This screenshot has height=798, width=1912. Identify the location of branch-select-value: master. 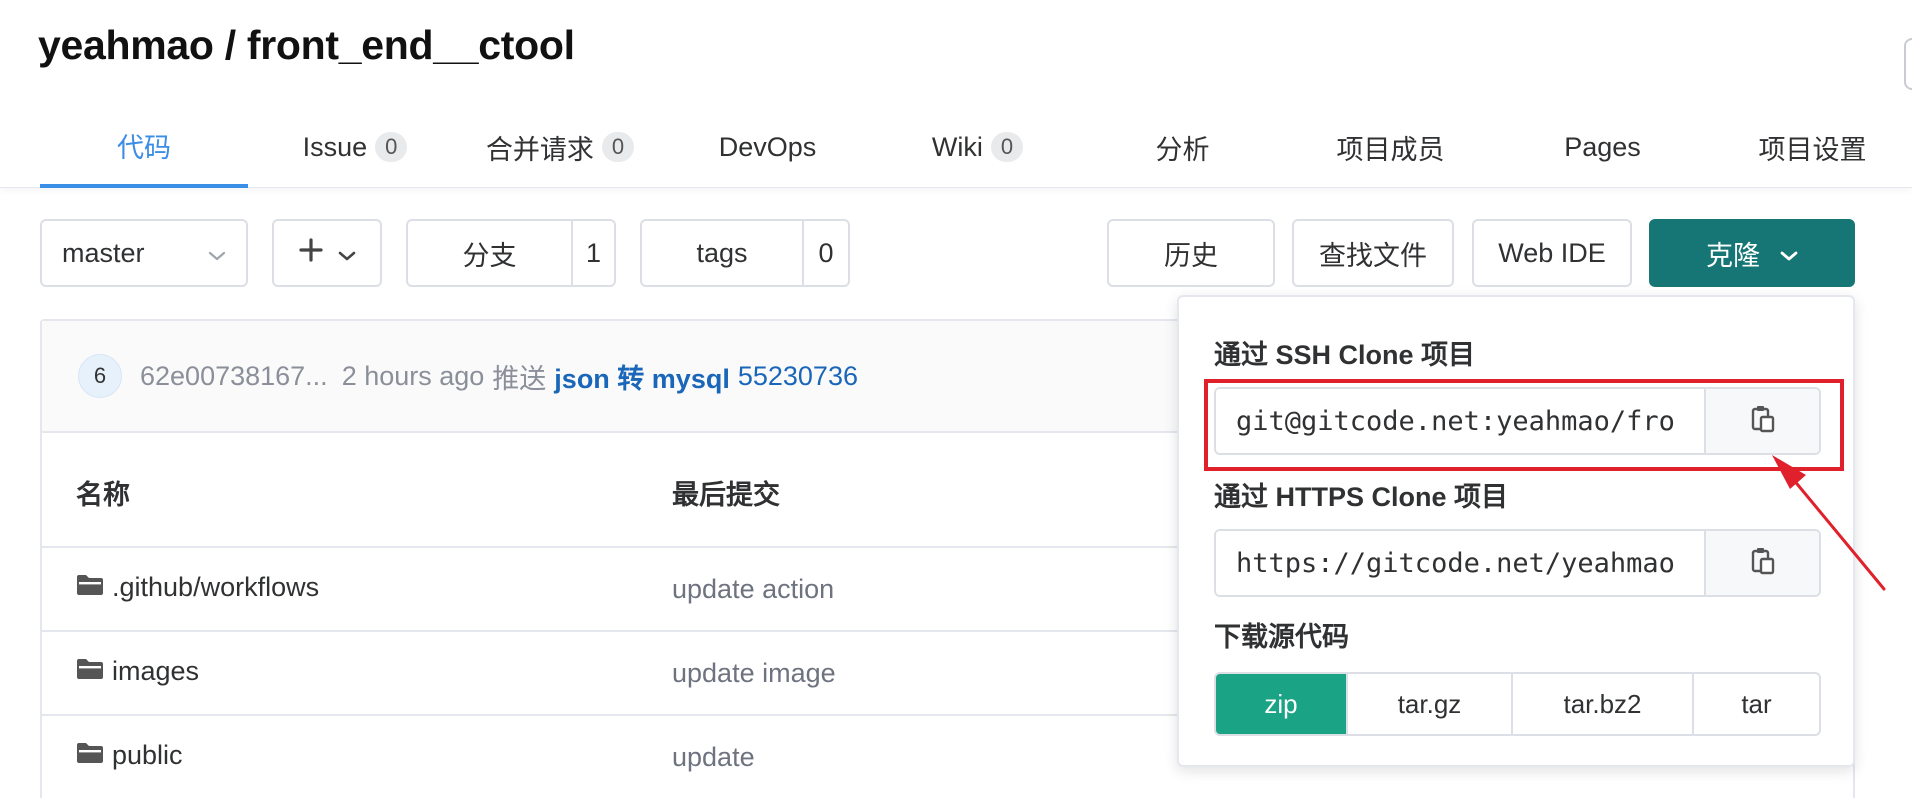
(103, 252).